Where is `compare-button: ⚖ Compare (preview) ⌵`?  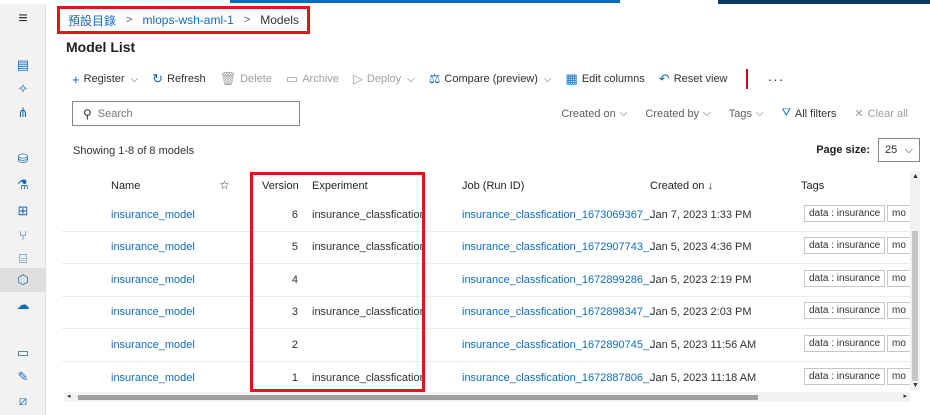
compare-button: ⚖ Compare (preview) ⌵ is located at coordinates (490, 79).